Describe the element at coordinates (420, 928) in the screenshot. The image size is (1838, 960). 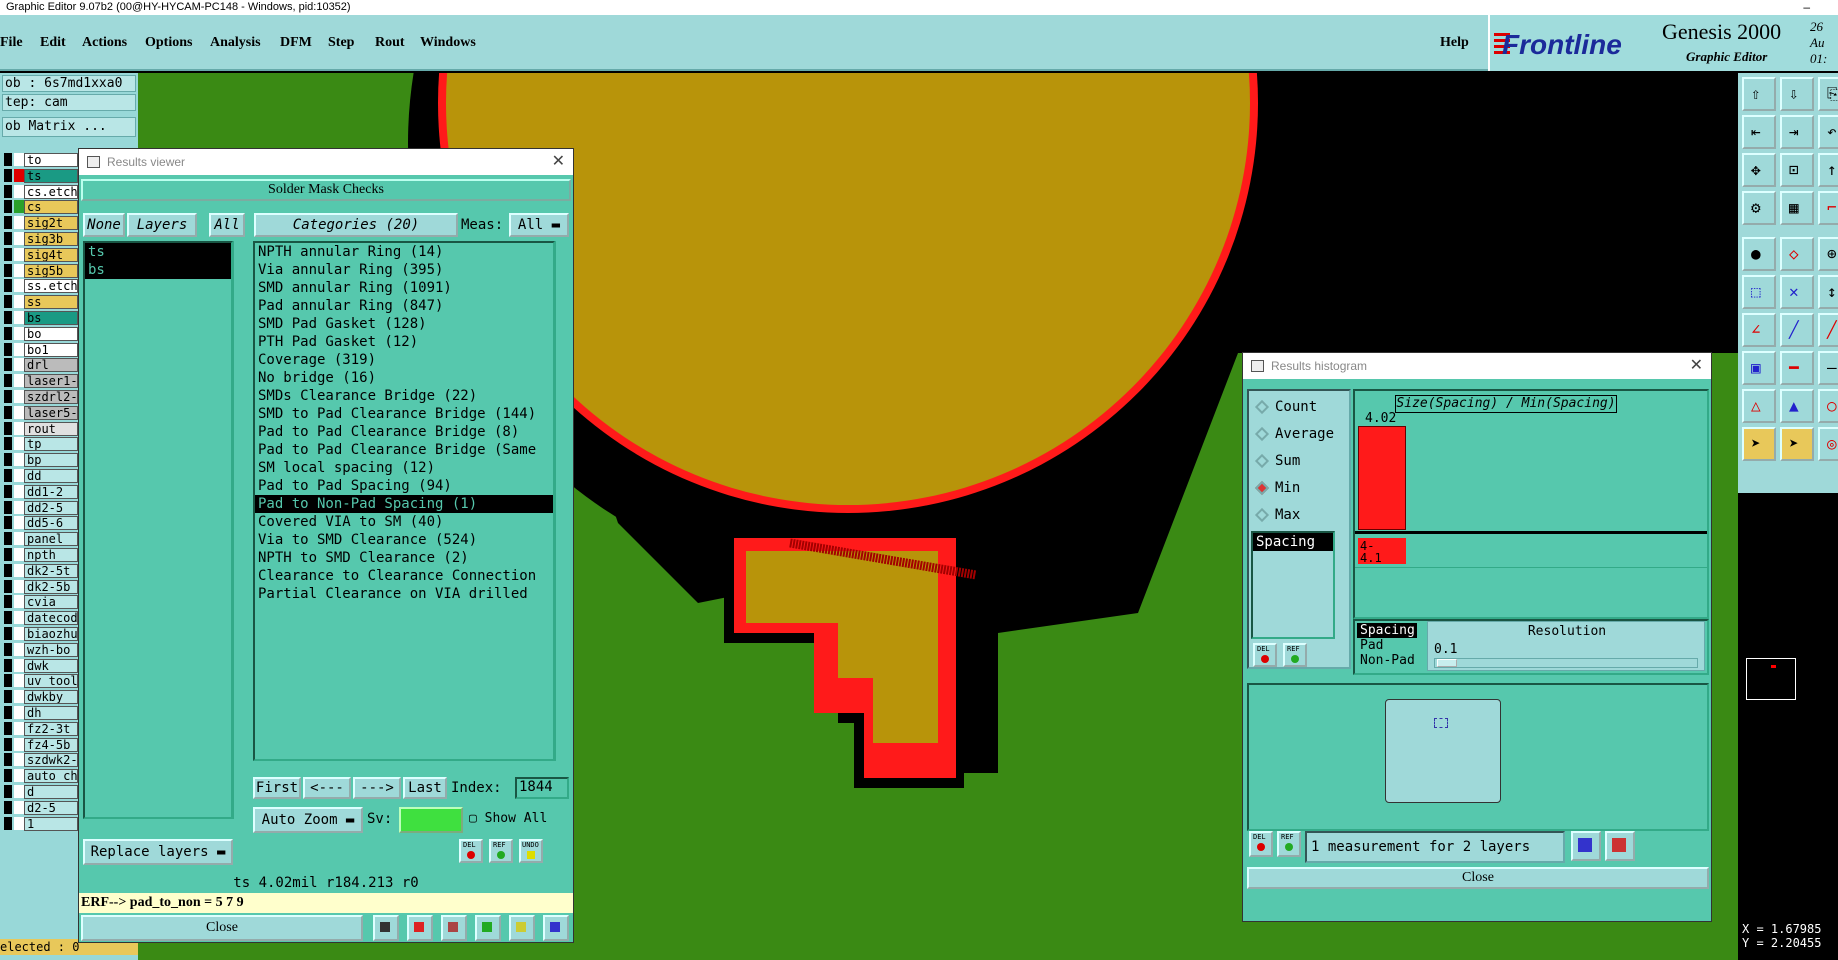
I see `clear-icon` at that location.